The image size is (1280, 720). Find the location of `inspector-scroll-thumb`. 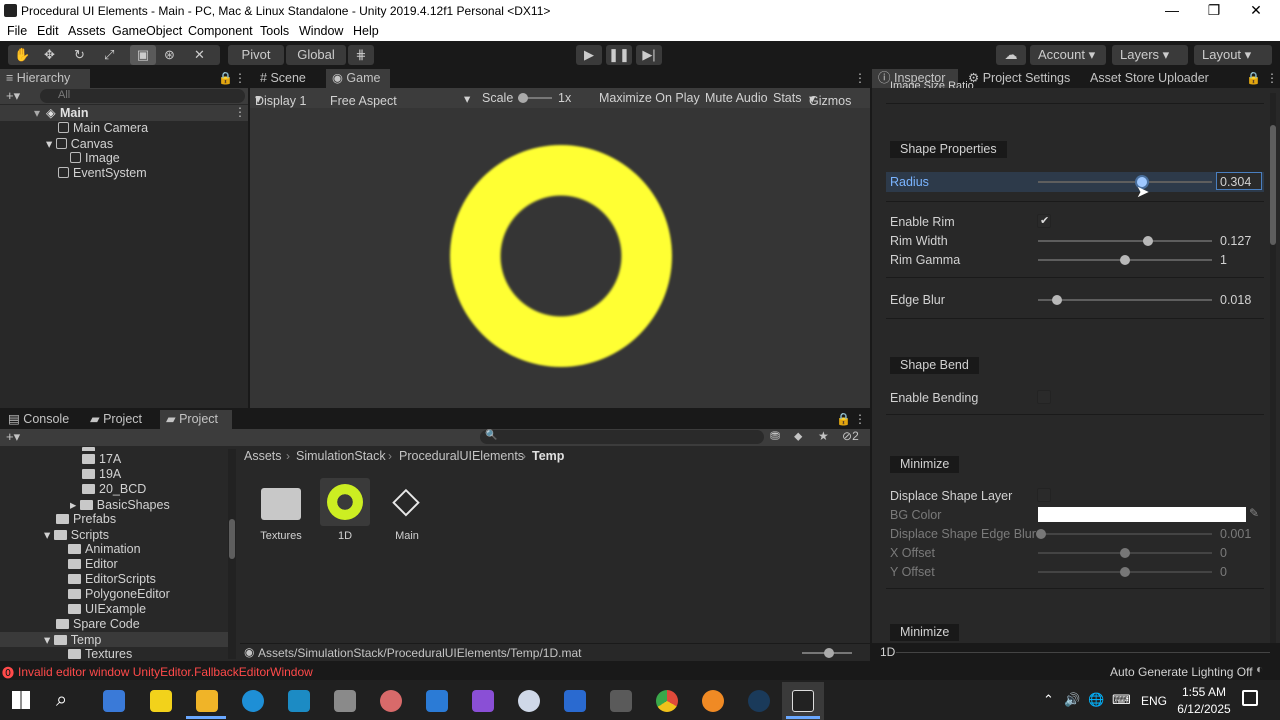

inspector-scroll-thumb is located at coordinates (1273, 185).